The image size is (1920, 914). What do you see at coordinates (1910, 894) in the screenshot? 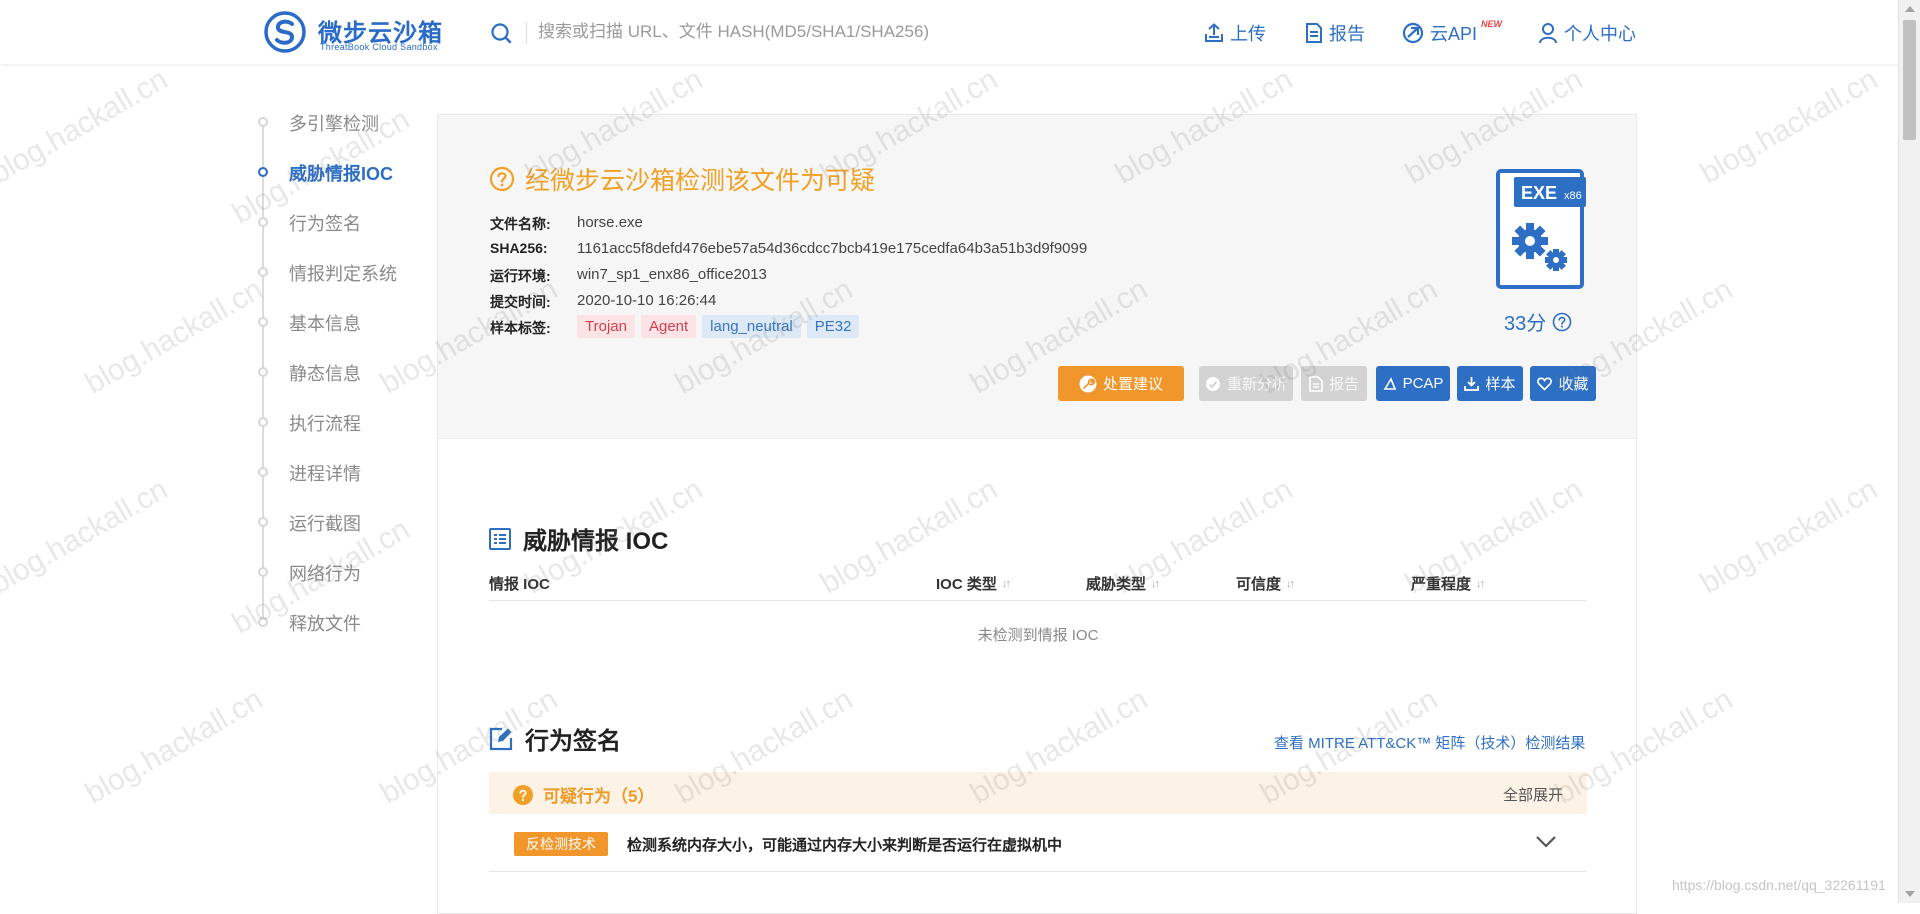
I see `scroll-down-arrow-icon` at bounding box center [1910, 894].